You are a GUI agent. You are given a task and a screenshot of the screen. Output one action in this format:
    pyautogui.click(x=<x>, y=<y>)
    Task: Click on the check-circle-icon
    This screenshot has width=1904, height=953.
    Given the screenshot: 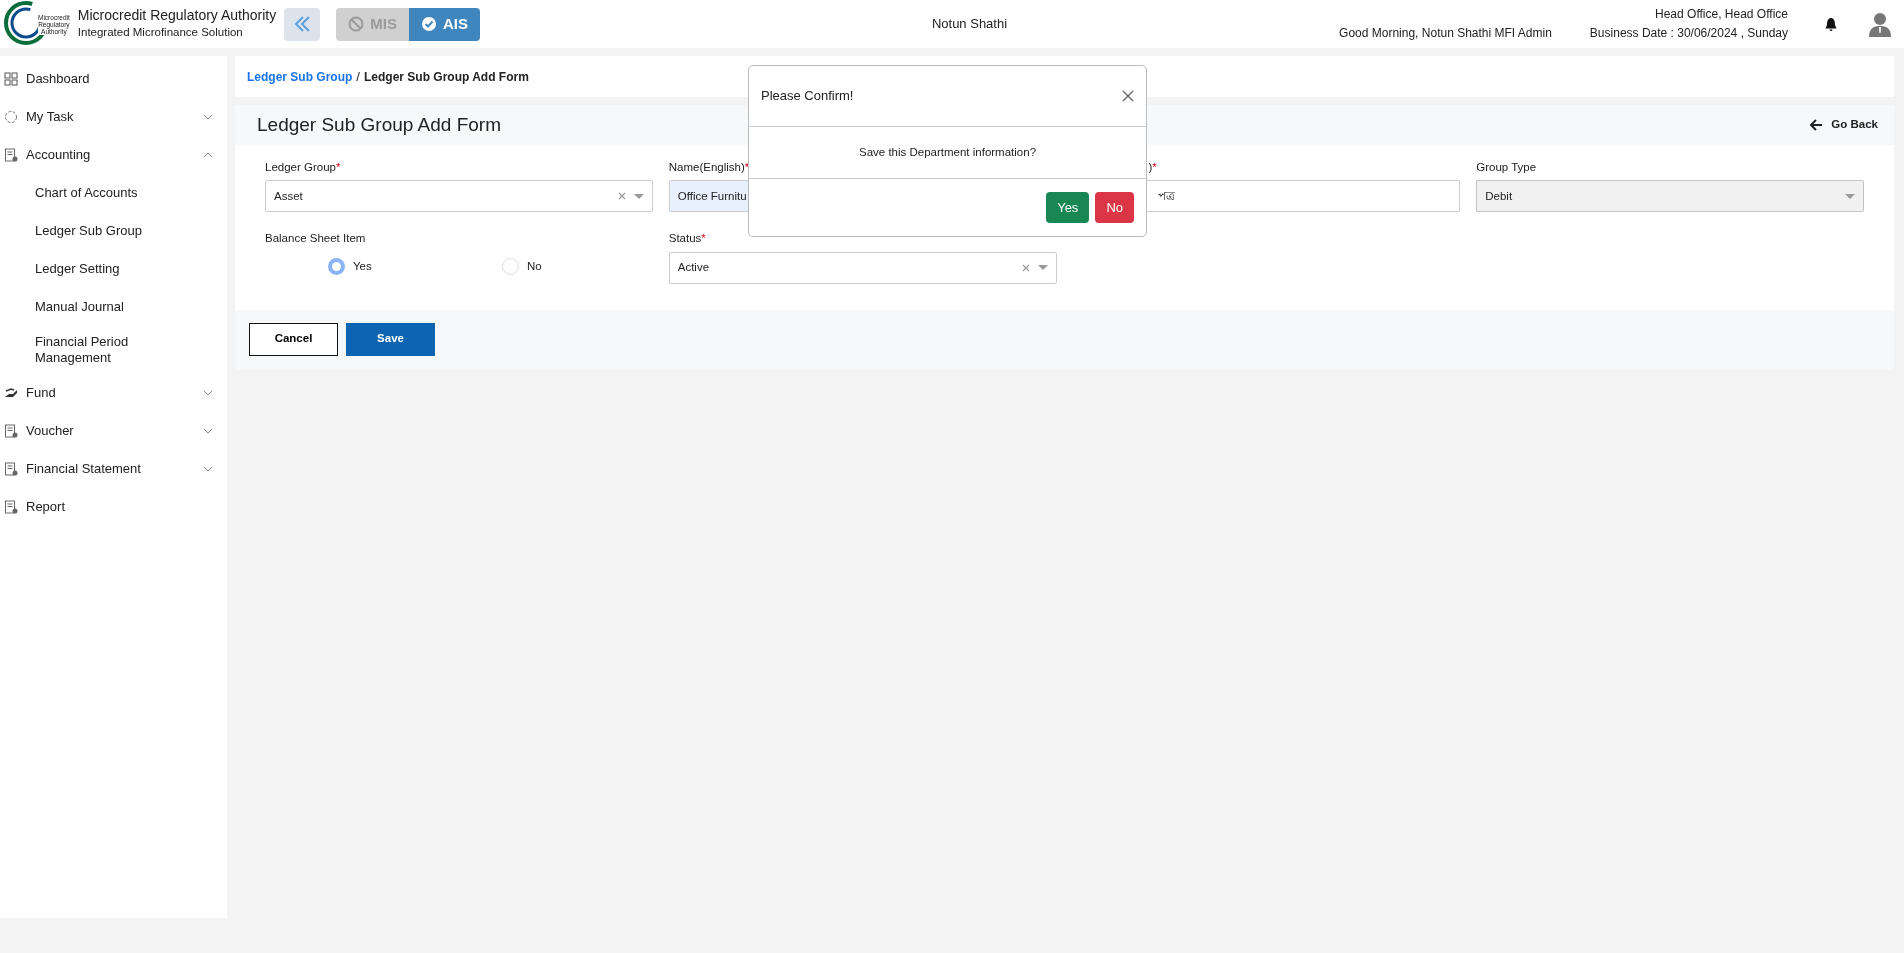 What is the action you would take?
    pyautogui.click(x=428, y=24)
    